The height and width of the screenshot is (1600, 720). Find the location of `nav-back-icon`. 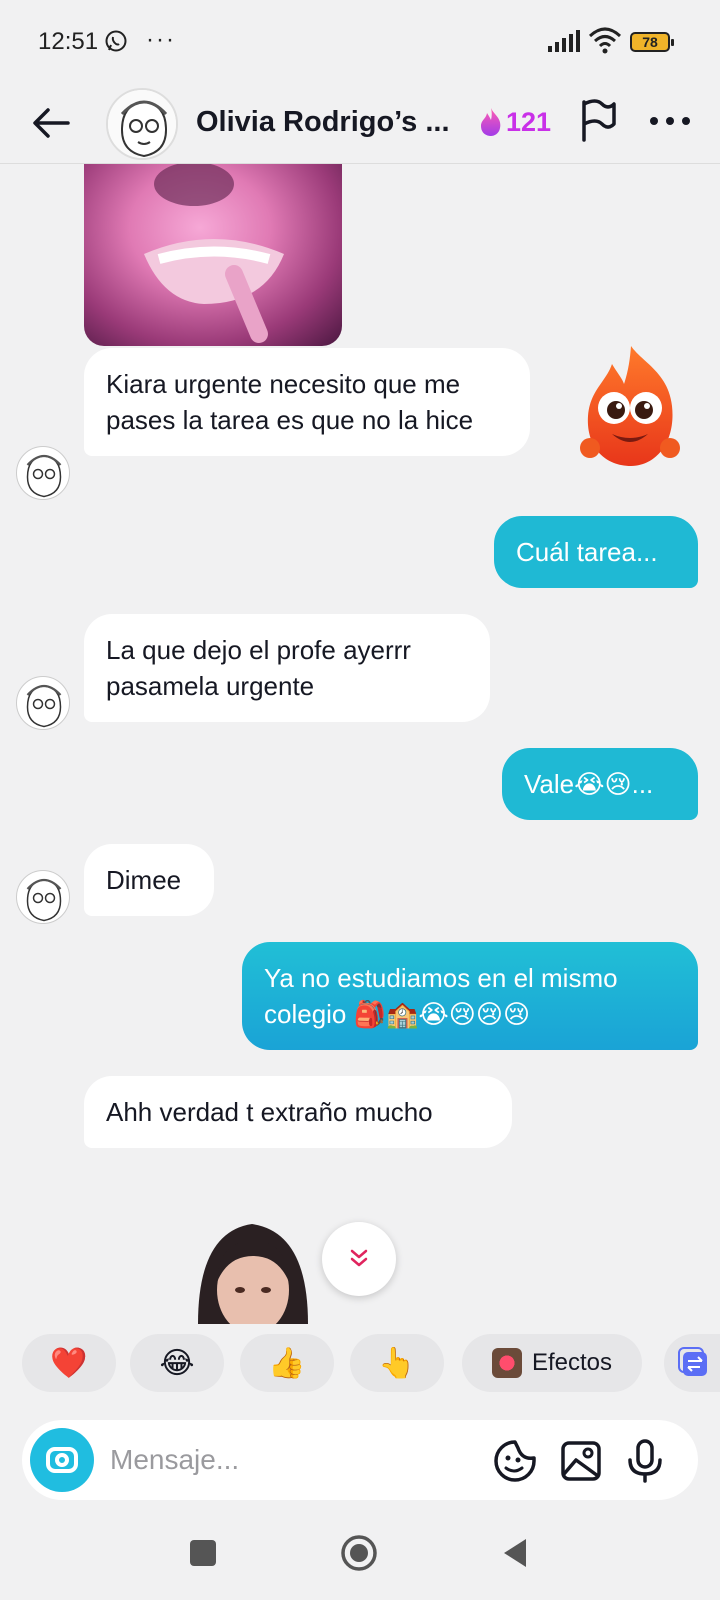

nav-back-icon is located at coordinates (515, 1553).